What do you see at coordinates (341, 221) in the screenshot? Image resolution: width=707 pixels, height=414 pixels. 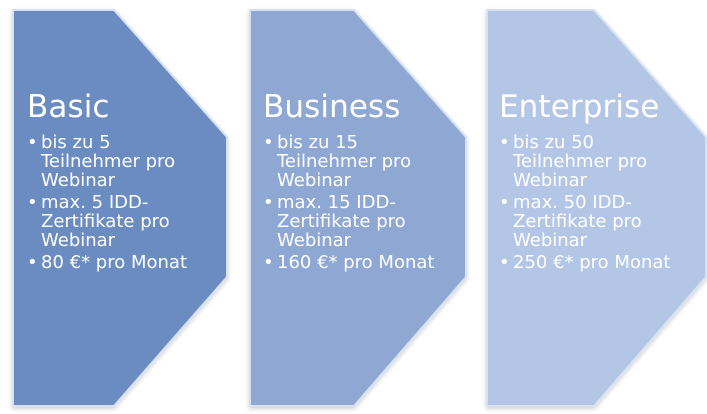 I see `feature-text: max. 15 IDD- Zertifikate pro Webinar` at bounding box center [341, 221].